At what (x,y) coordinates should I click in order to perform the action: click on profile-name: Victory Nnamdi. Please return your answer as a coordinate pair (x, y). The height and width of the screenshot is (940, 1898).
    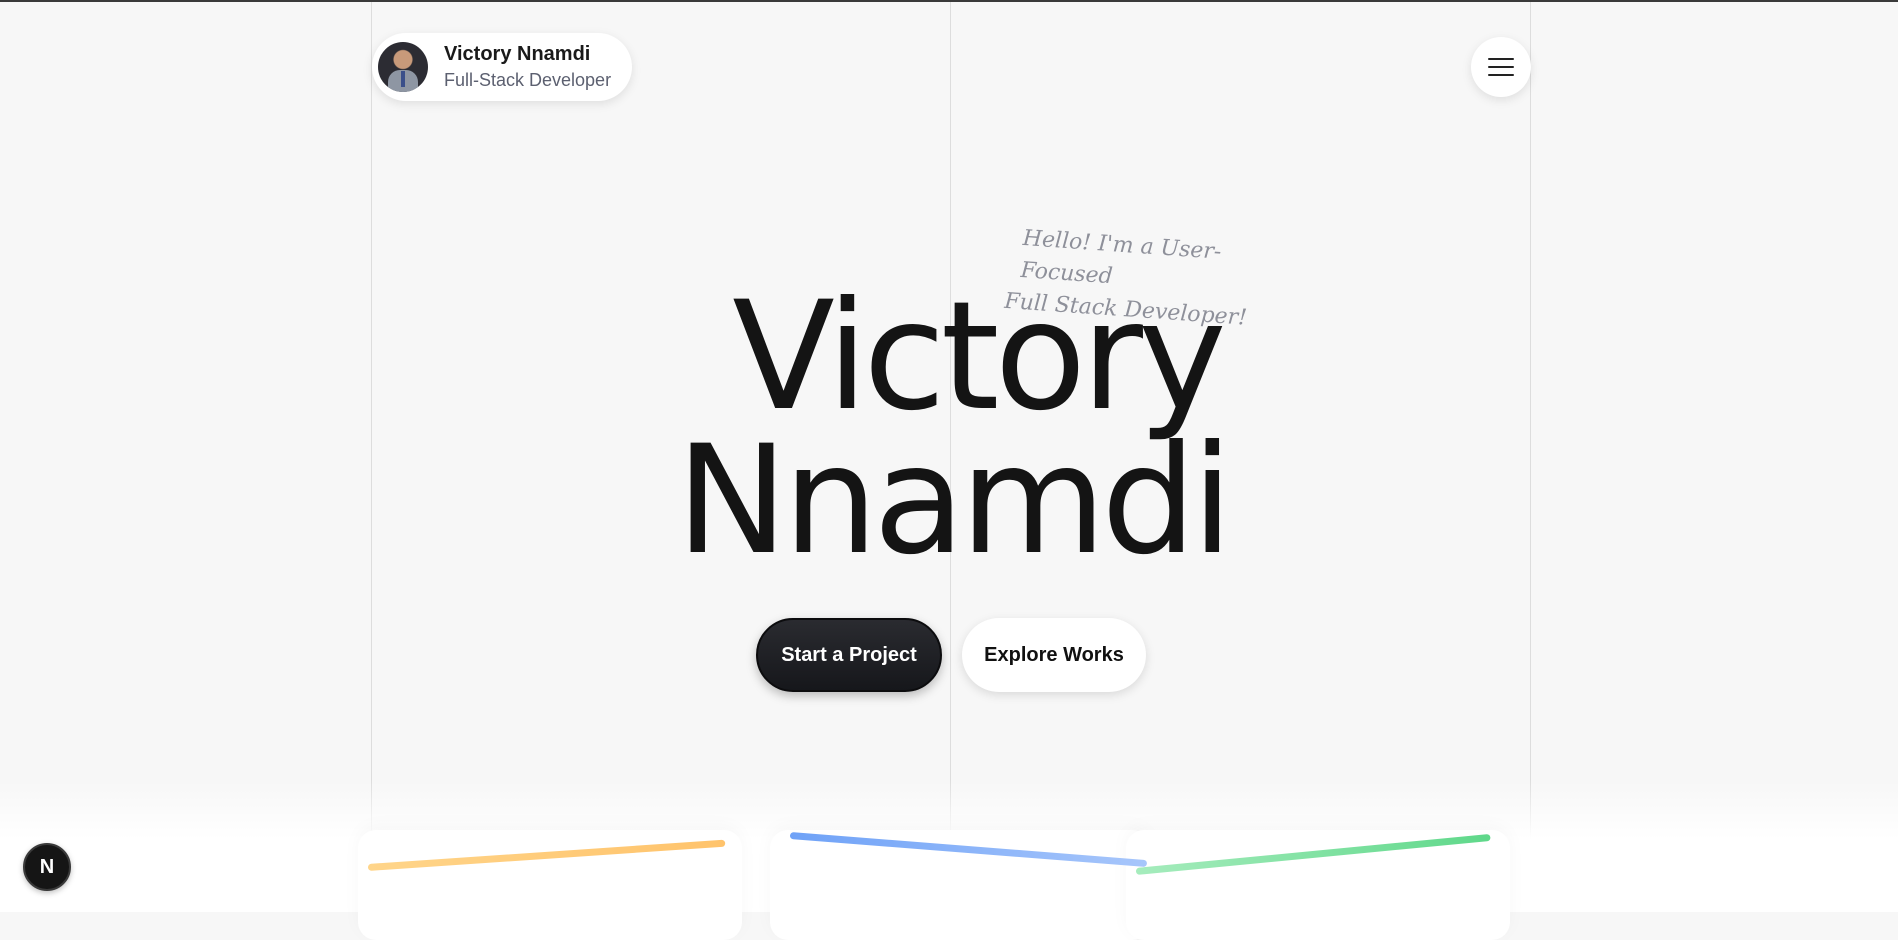
    Looking at the image, I should click on (517, 54).